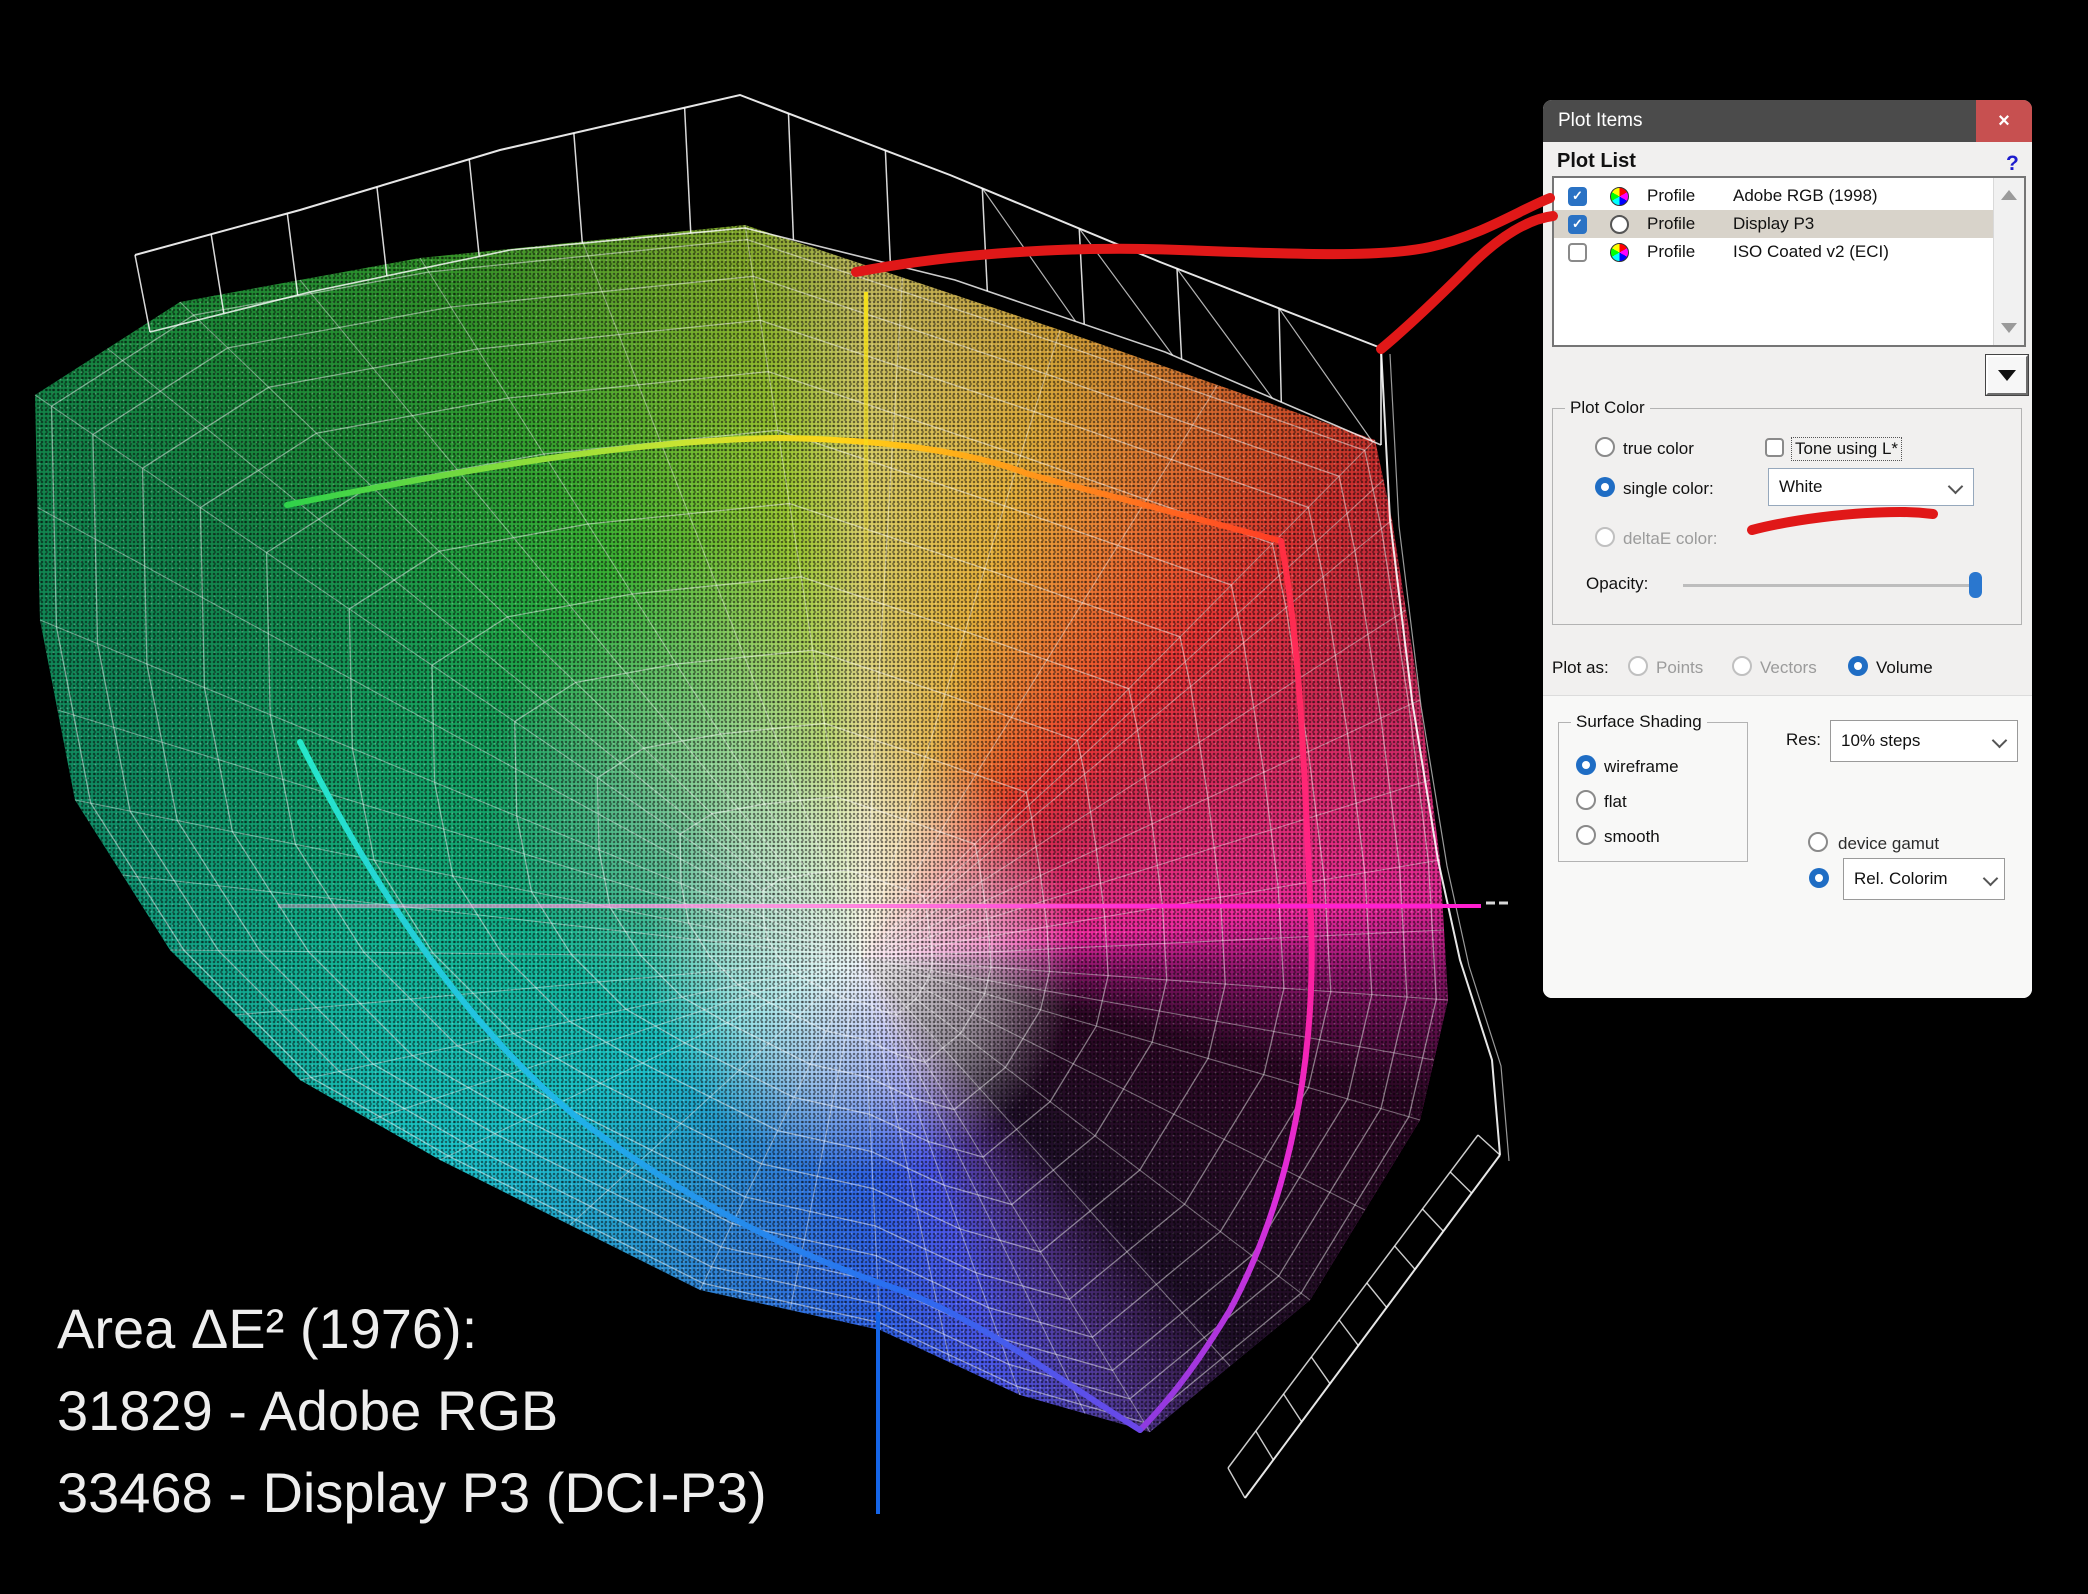  I want to click on plot-as-vectors-radio, so click(1742, 666).